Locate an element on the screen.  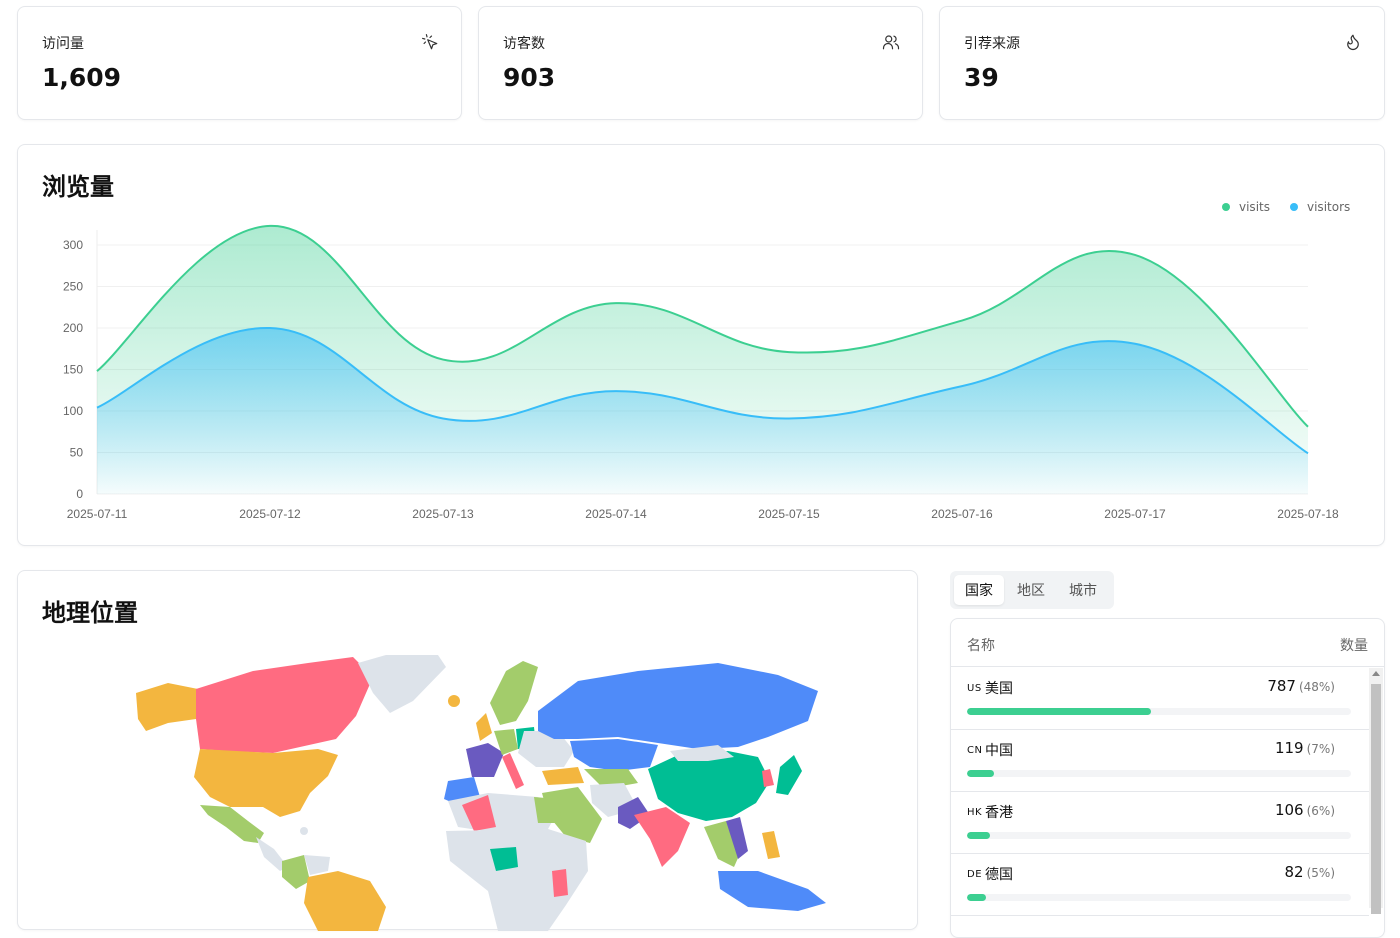
map-region-greenland is located at coordinates (402, 684).